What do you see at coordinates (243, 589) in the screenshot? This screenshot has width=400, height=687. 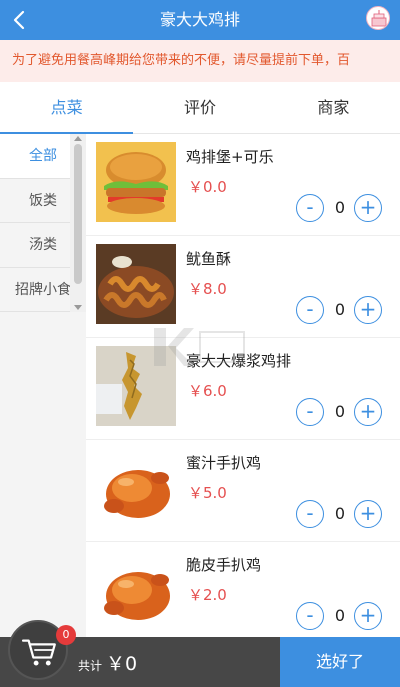 I see `list-item: 脆皮手扒鸡 ￥2.0 - 0 +` at bounding box center [243, 589].